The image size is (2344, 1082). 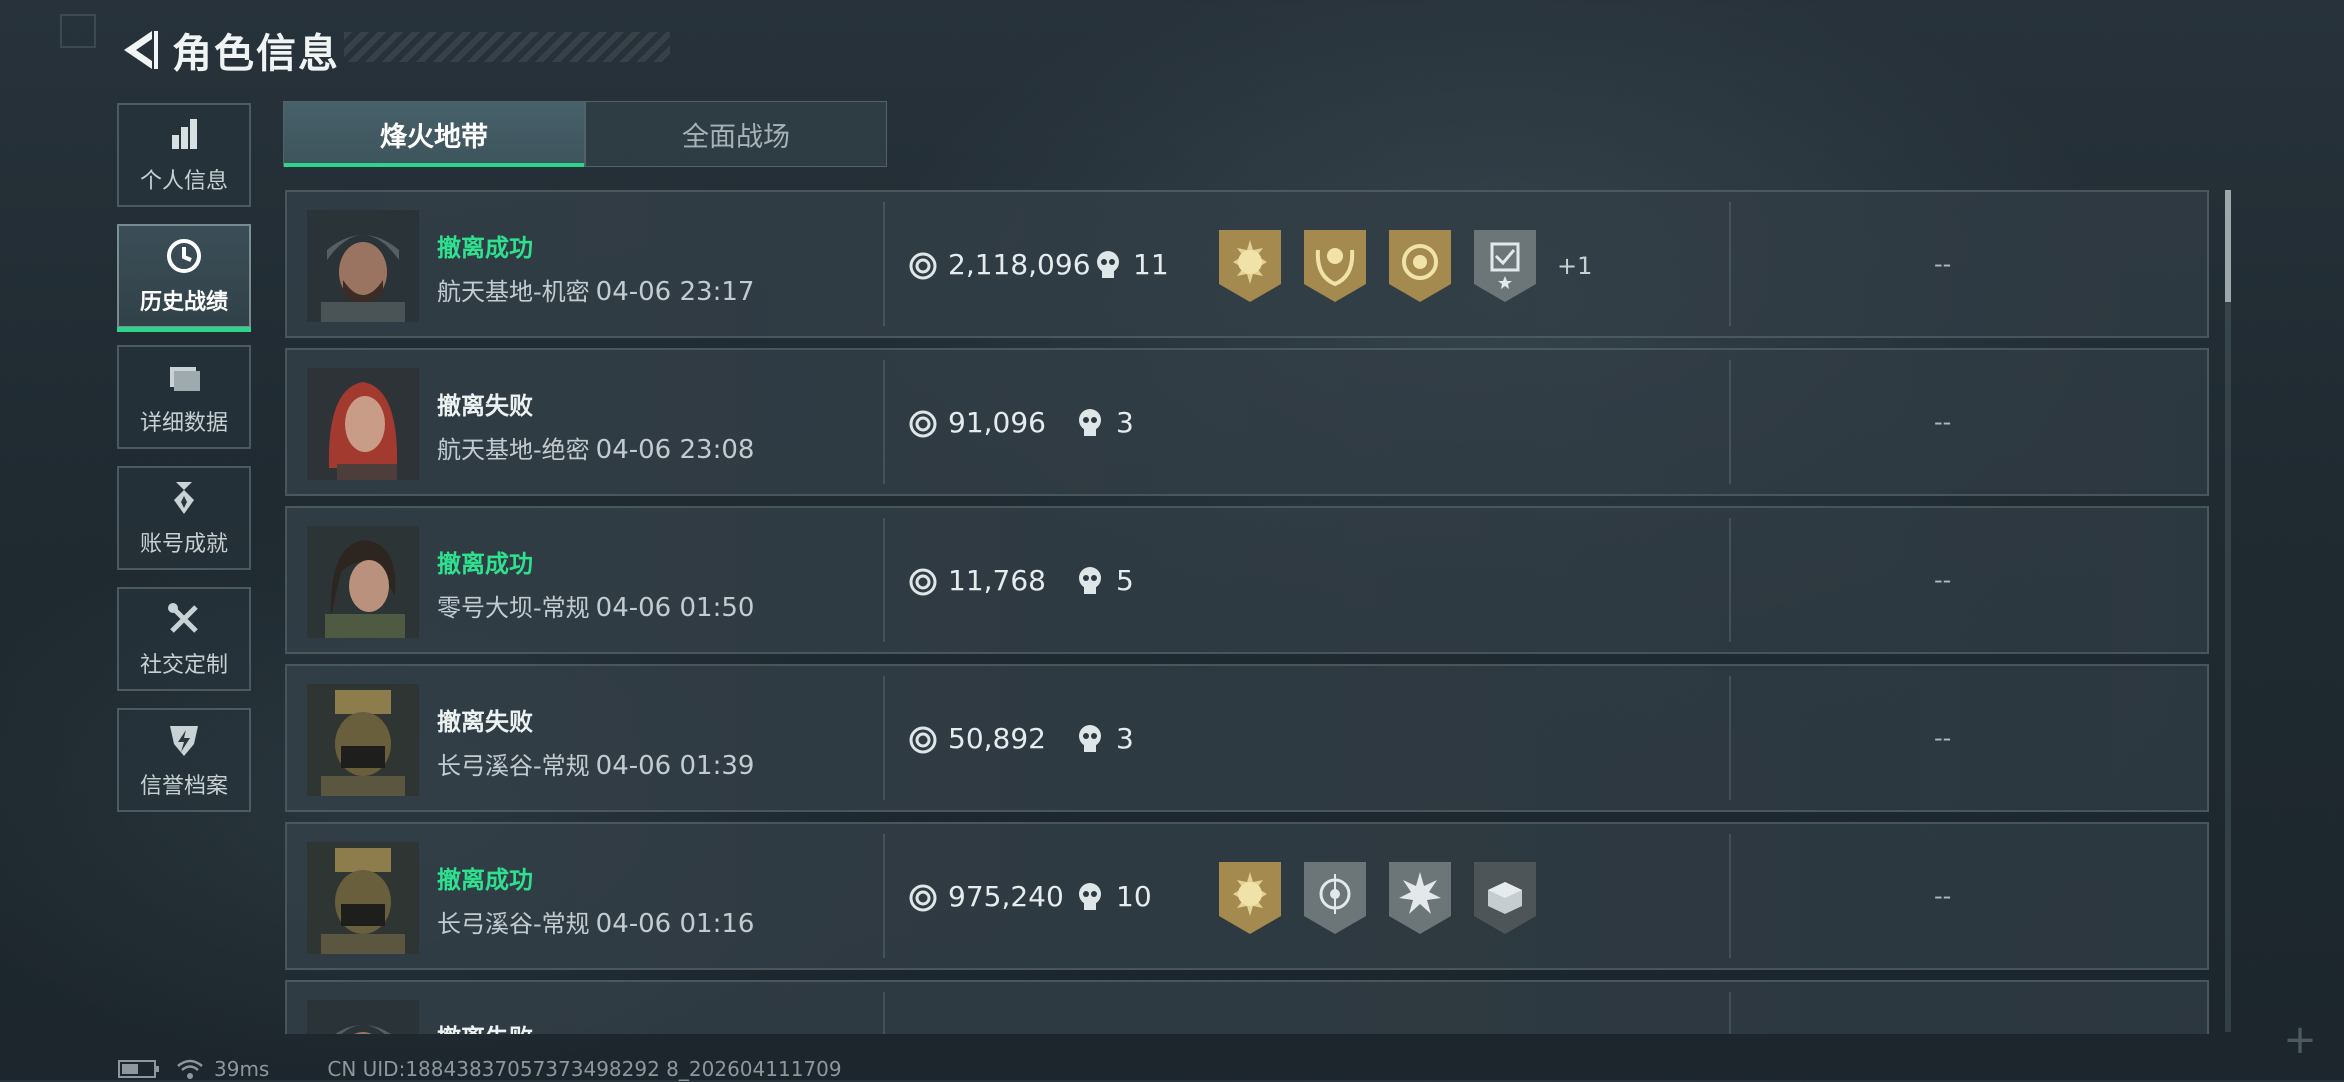 I want to click on list-scrollbar, so click(x=2228, y=611).